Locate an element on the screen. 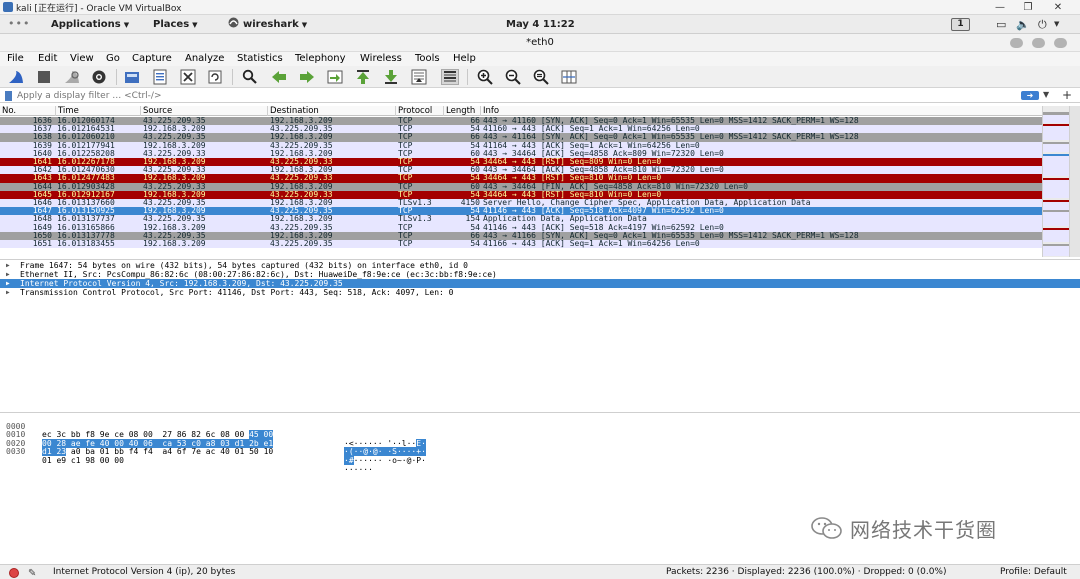 The width and height of the screenshot is (1080, 579). minimap-mark is located at coordinates (1056, 236).